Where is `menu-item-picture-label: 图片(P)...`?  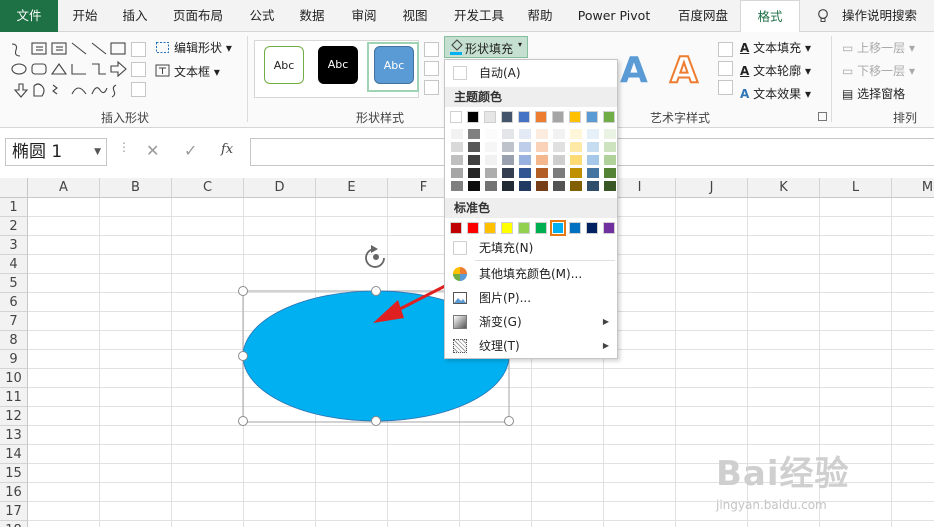 menu-item-picture-label: 图片(P)... is located at coordinates (505, 298).